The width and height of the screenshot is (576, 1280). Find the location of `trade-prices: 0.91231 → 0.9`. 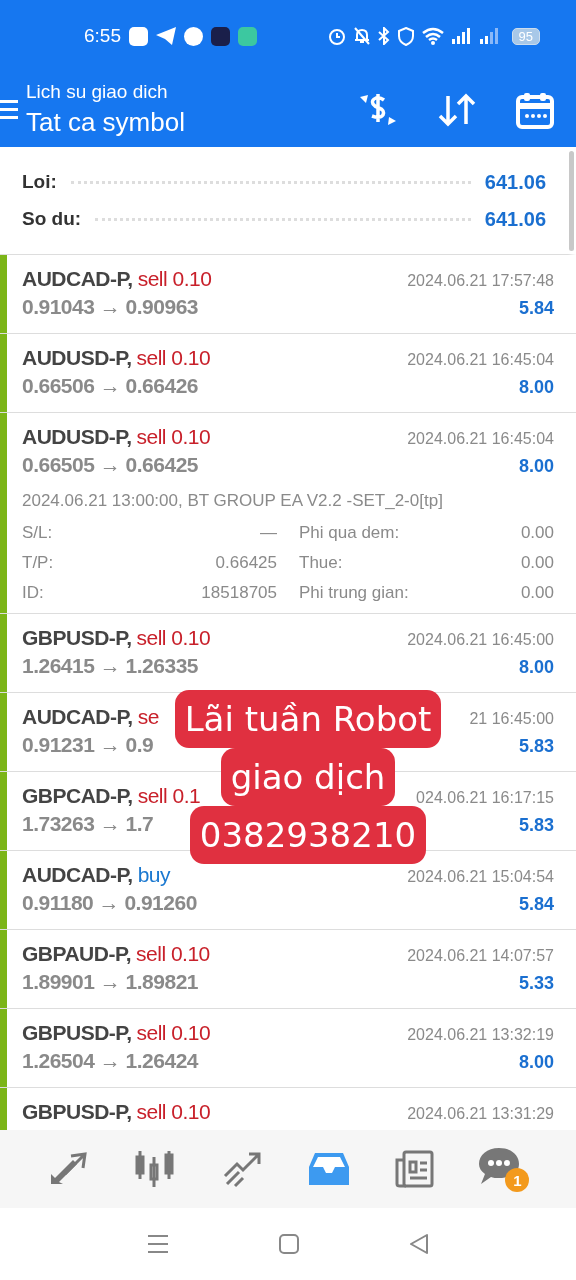

trade-prices: 0.91231 → 0.9 is located at coordinates (88, 745).